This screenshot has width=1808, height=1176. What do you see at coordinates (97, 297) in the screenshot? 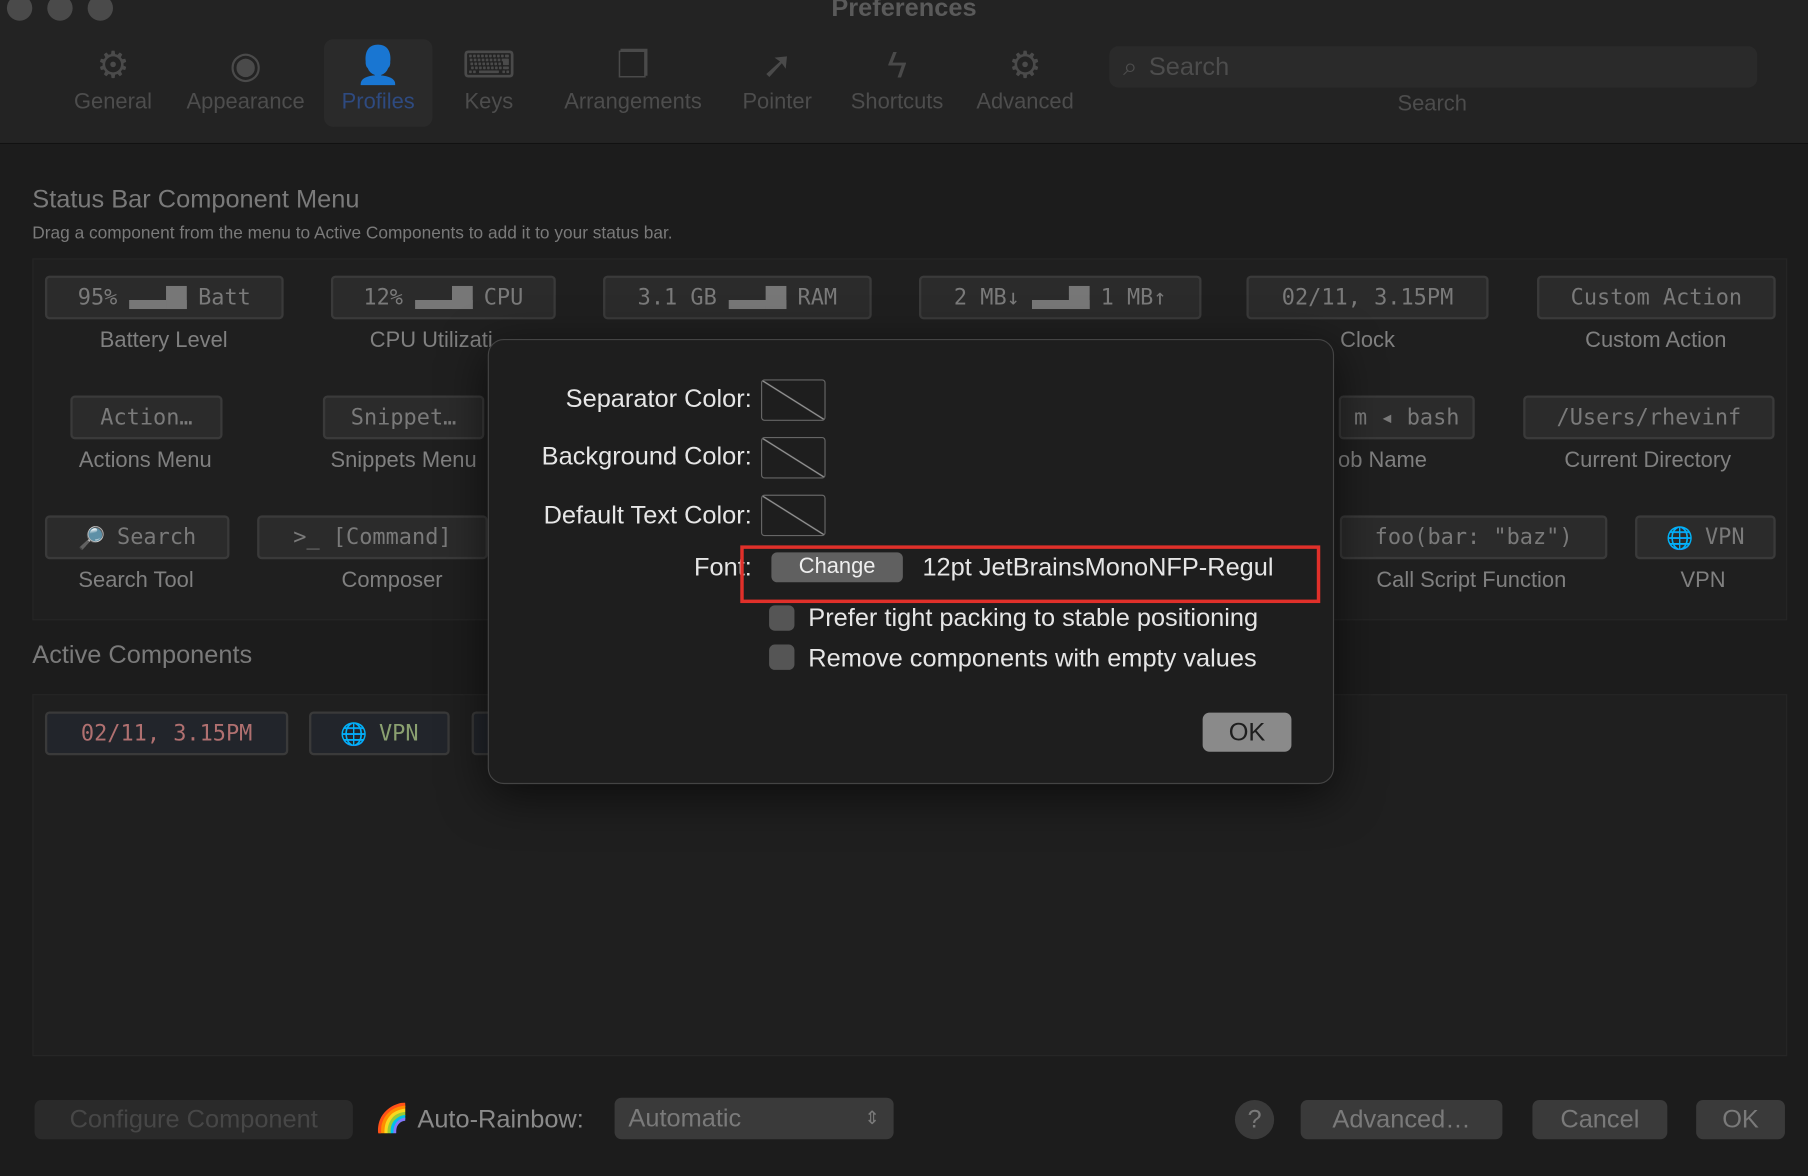
I see `chip-value: 95%` at bounding box center [97, 297].